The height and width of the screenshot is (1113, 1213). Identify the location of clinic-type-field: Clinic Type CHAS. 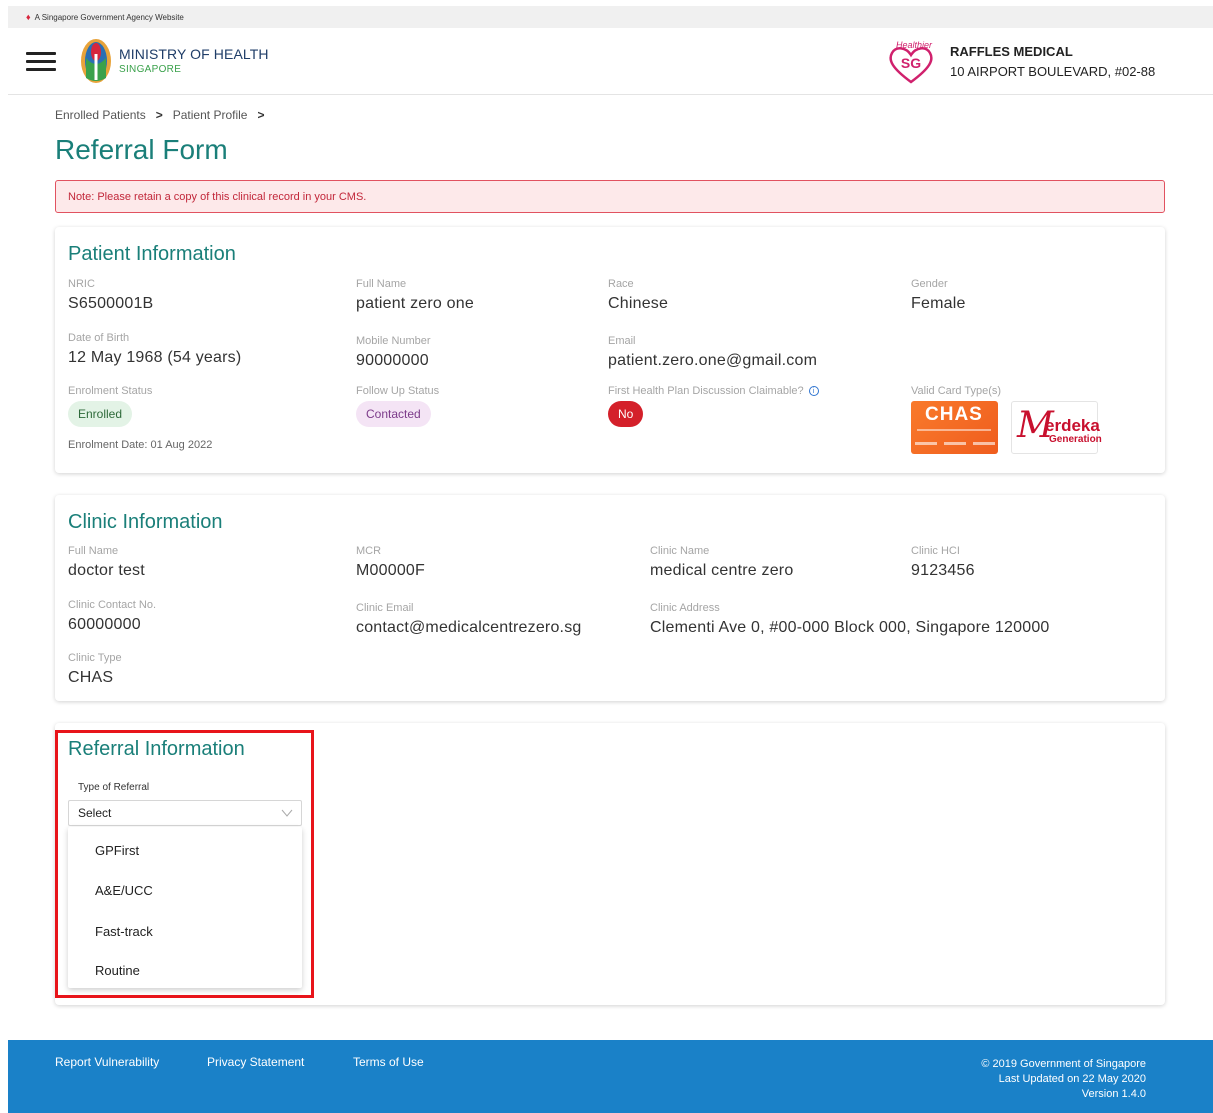
(95, 669).